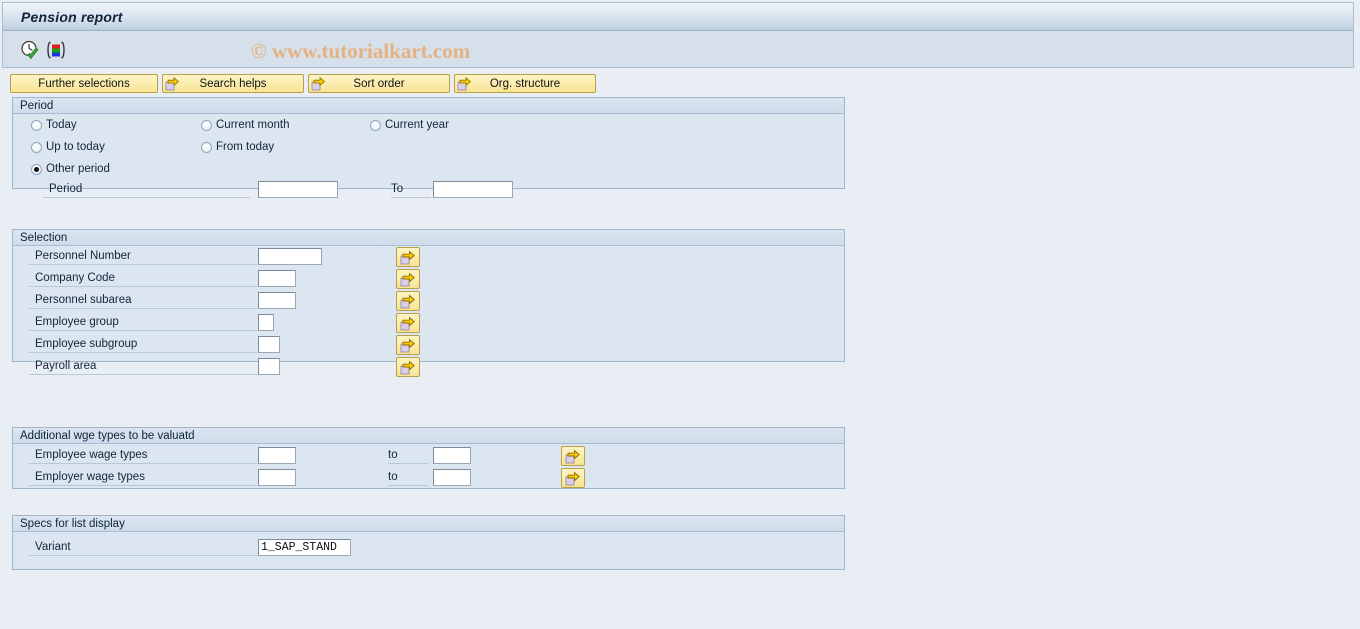 This screenshot has height=629, width=1360. I want to click on personnel-subarea-select-options-button, so click(408, 301).